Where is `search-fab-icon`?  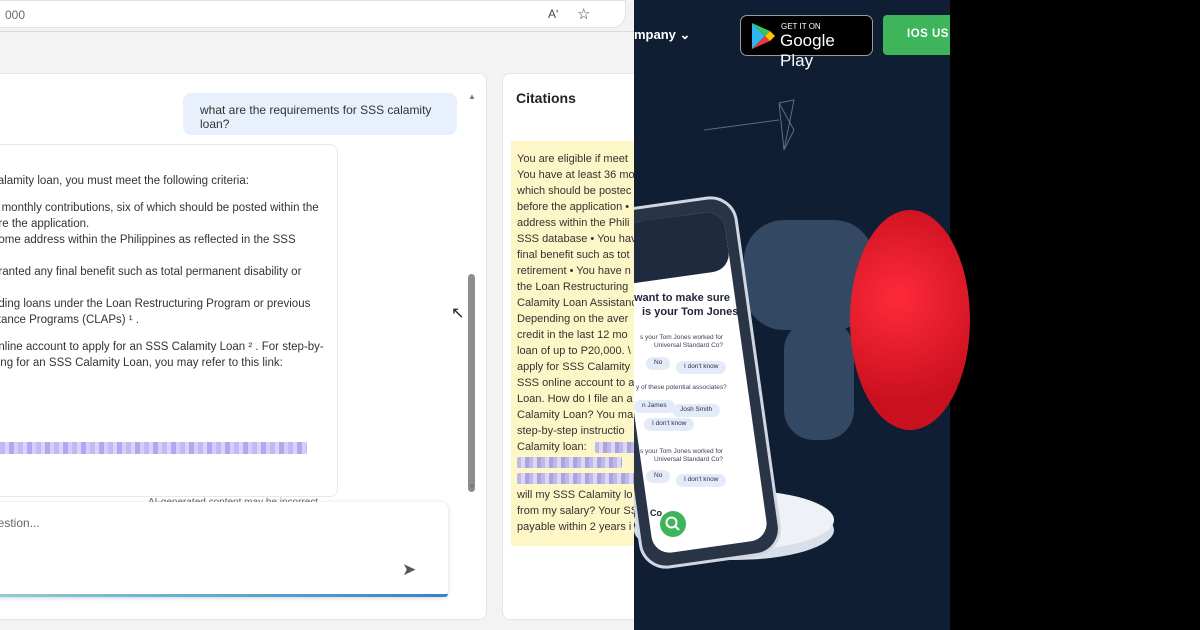
search-fab-icon is located at coordinates (673, 524).